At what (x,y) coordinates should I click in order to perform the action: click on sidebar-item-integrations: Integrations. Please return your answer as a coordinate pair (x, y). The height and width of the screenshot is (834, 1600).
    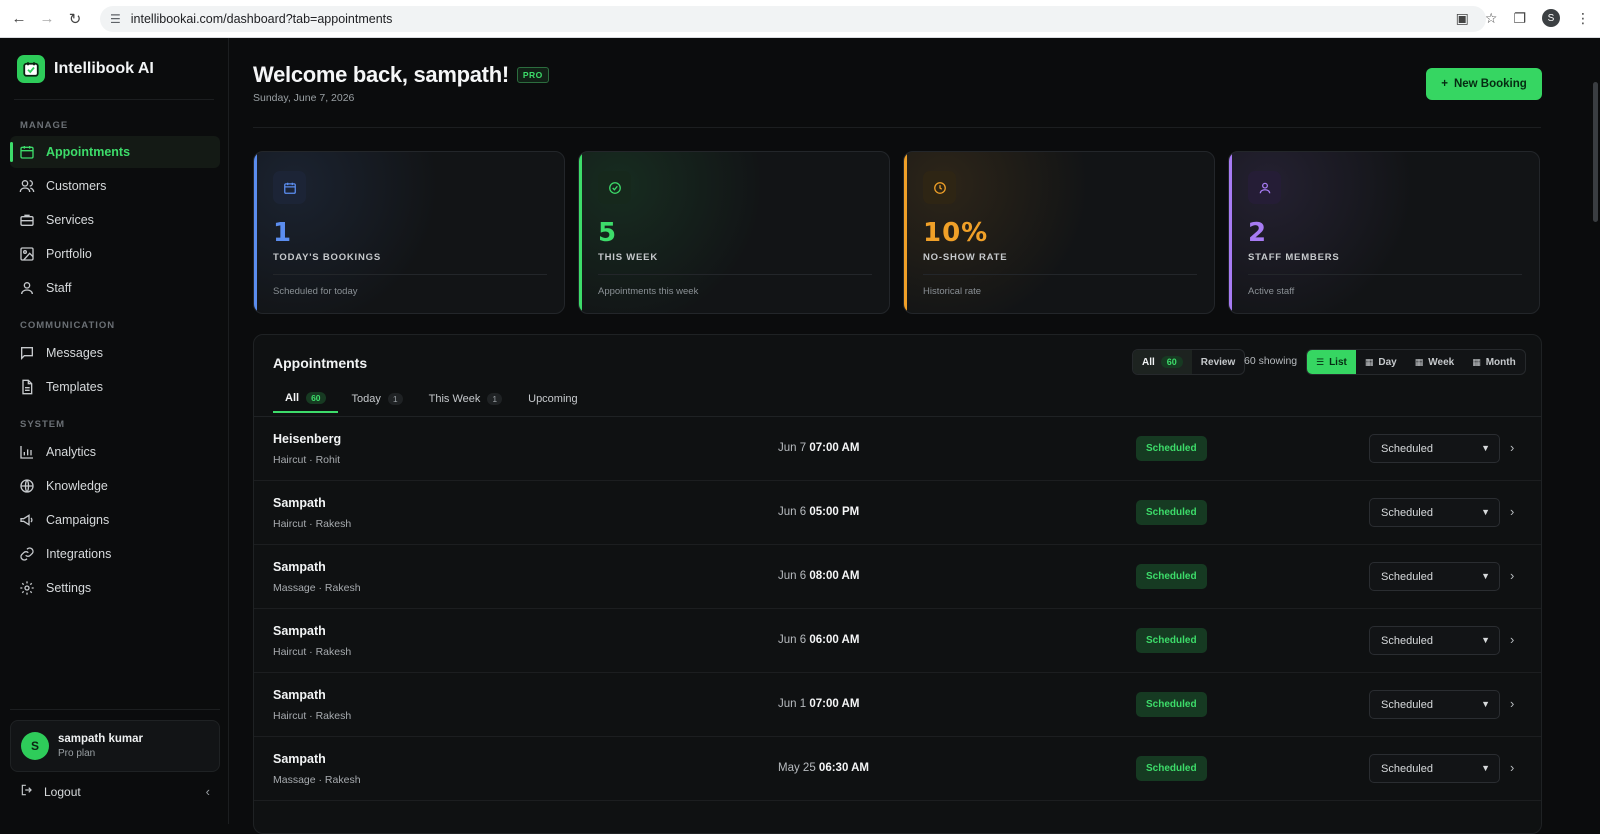
    Looking at the image, I should click on (115, 554).